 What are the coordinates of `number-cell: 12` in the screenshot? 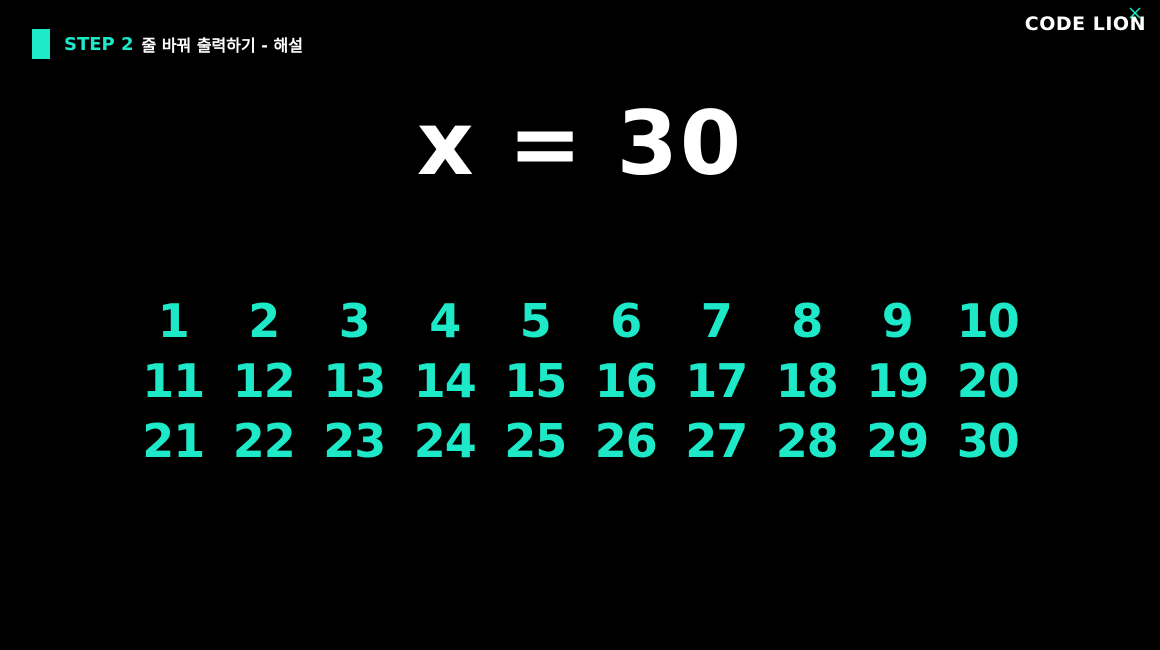 It's located at (264, 381).